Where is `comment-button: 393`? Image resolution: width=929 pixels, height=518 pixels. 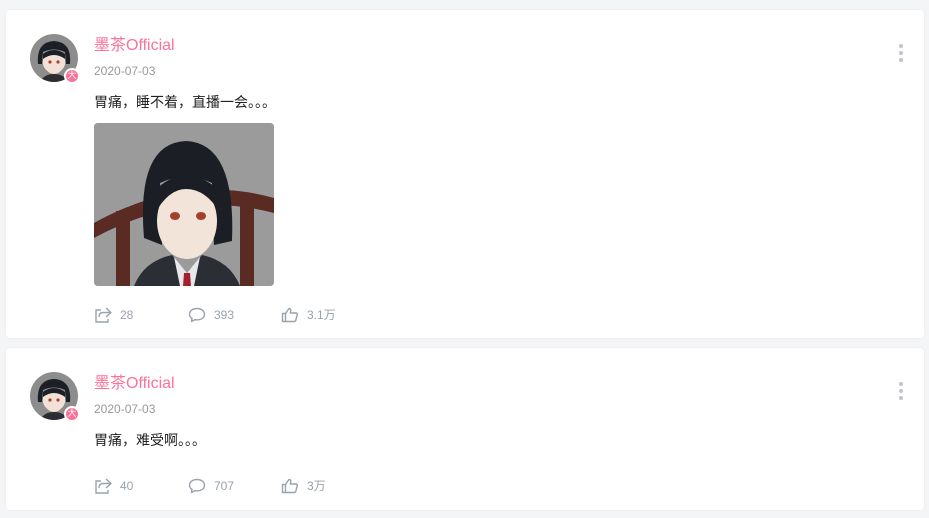
comment-button: 393 is located at coordinates (234, 315).